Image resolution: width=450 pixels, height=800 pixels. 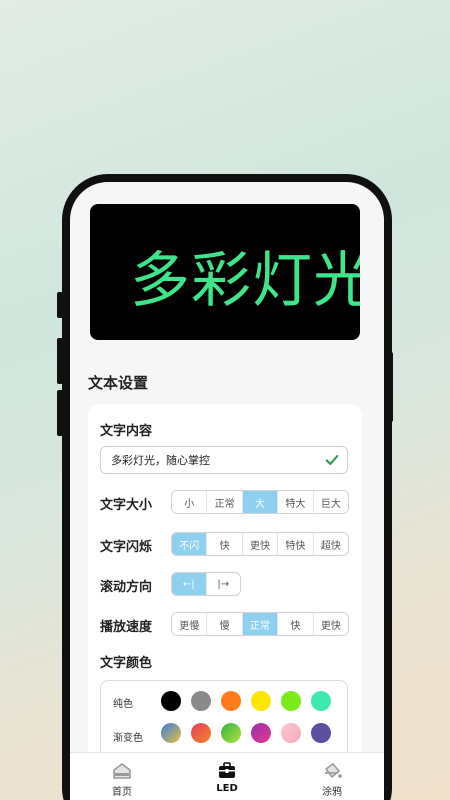 What do you see at coordinates (122, 771) in the screenshot?
I see `home-icon` at bounding box center [122, 771].